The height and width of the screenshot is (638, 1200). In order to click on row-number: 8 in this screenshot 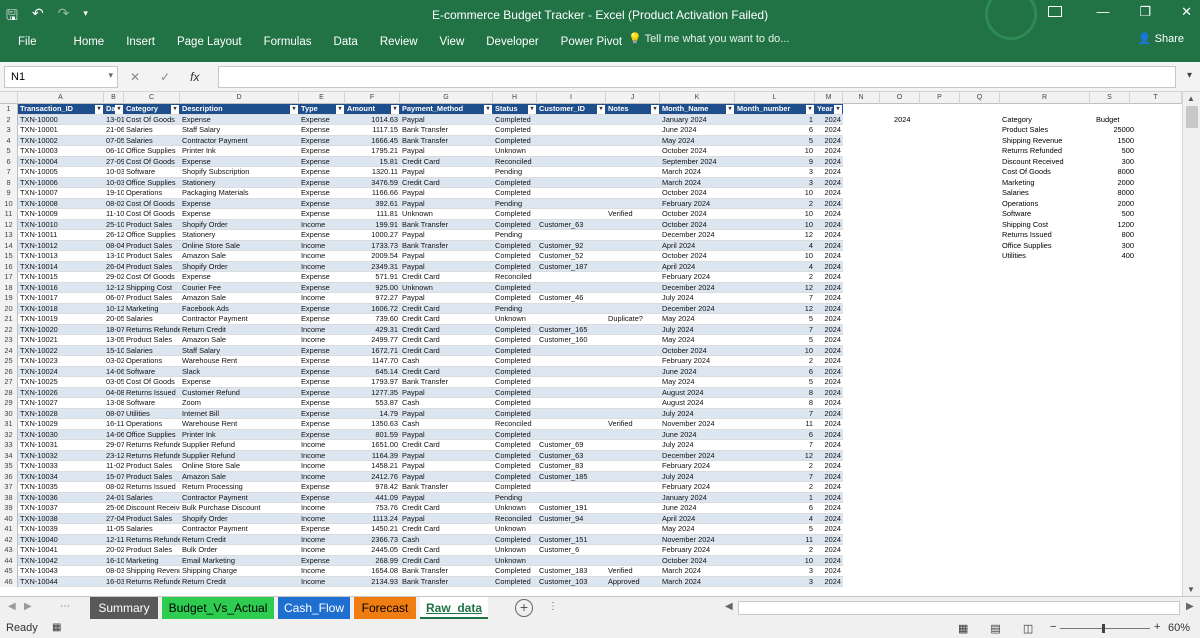, I will do `click(9, 182)`.